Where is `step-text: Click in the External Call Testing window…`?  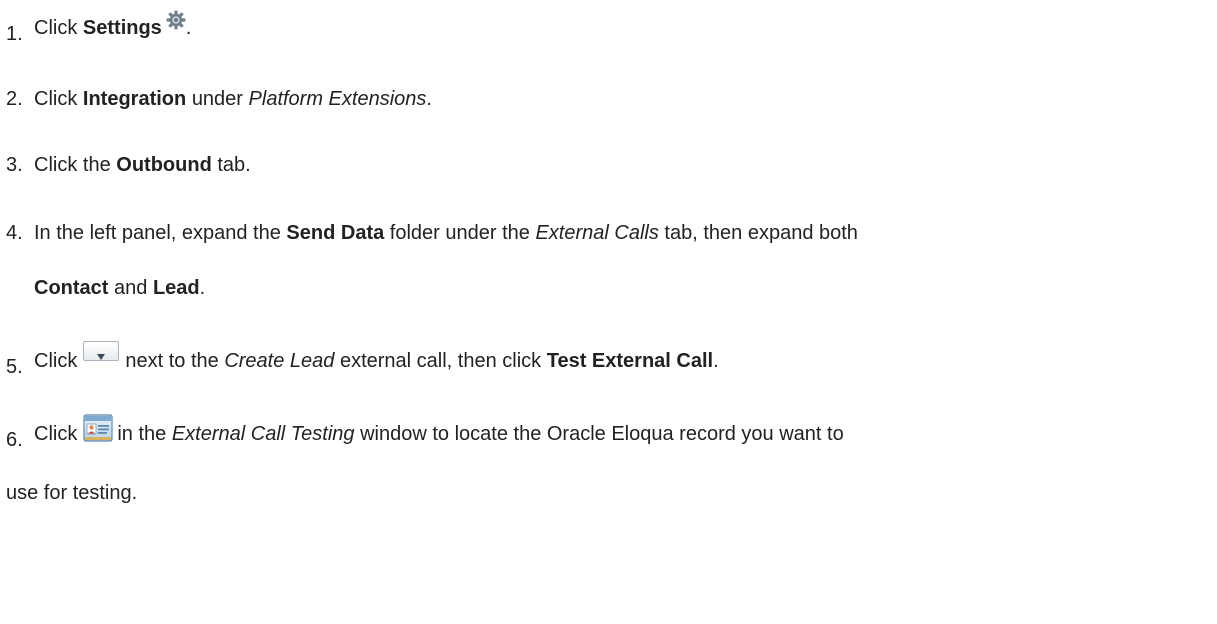 step-text: Click in the External Call Testing window… is located at coordinates (439, 429).